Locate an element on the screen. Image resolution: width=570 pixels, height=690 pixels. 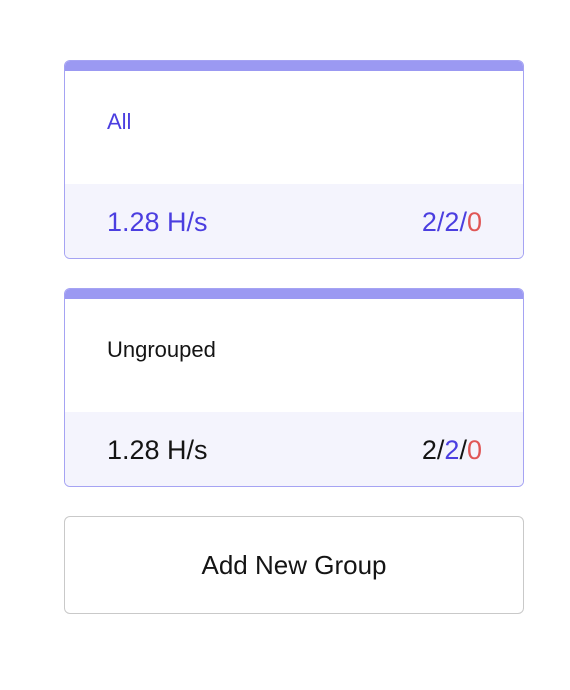
group-name: Ungrouped is located at coordinates (161, 349).